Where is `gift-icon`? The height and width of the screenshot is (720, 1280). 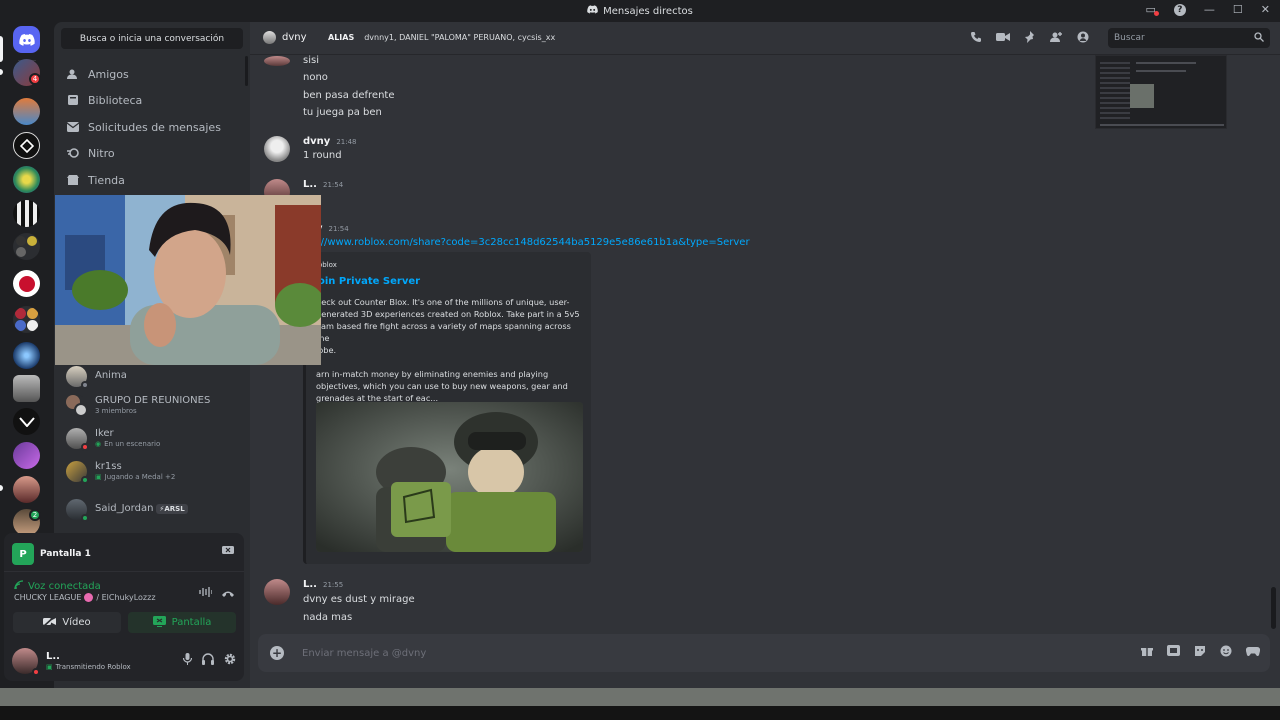 gift-icon is located at coordinates (1147, 652).